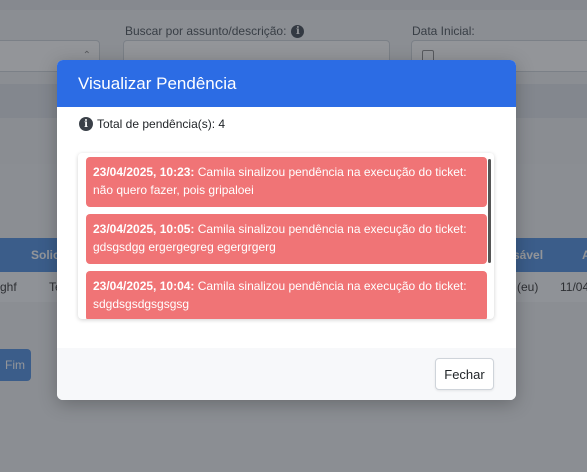 The height and width of the screenshot is (472, 587). Describe the element at coordinates (144, 172) in the screenshot. I see `pending-item-timestamp: 23/04/2025, 10:23:` at that location.